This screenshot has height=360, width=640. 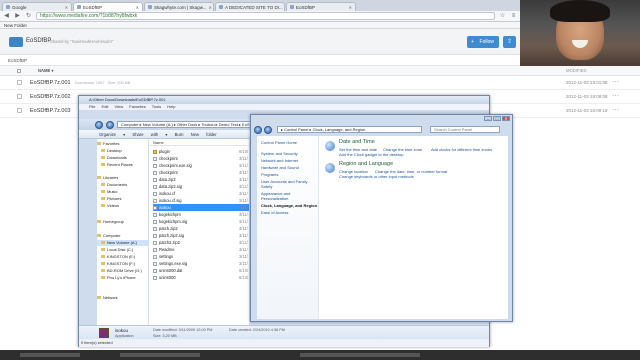 I want to click on nav-videos: Videos, so click(x=123, y=206).